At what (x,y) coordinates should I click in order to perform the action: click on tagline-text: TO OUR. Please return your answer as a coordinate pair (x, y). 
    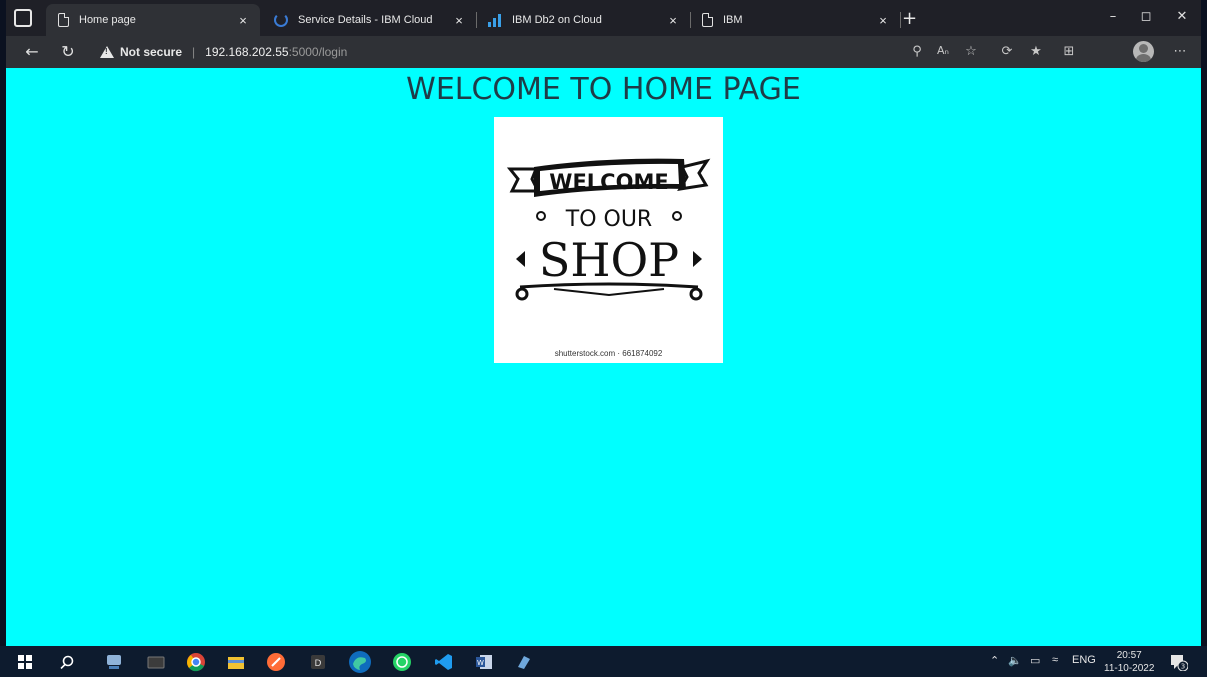
    Looking at the image, I should click on (608, 219).